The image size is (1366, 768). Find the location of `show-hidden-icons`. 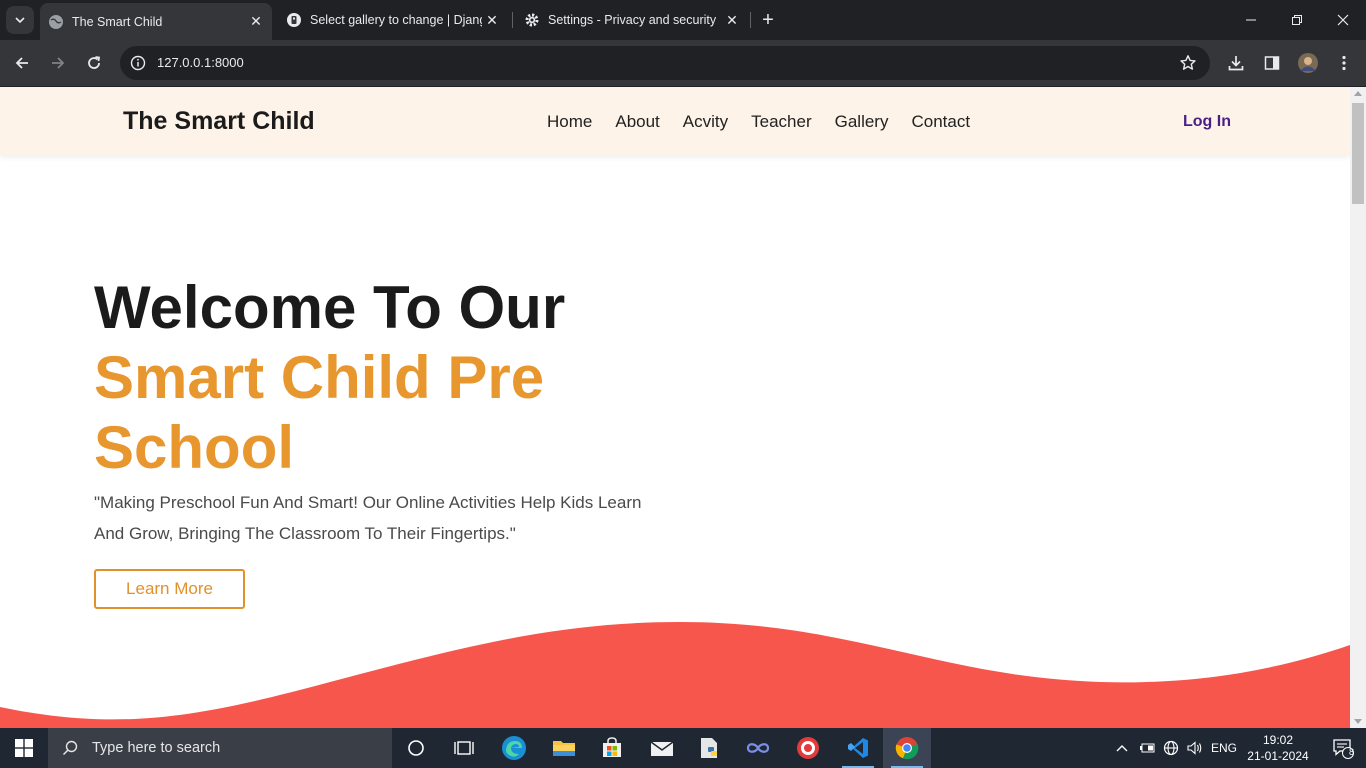

show-hidden-icons is located at coordinates (1122, 748).